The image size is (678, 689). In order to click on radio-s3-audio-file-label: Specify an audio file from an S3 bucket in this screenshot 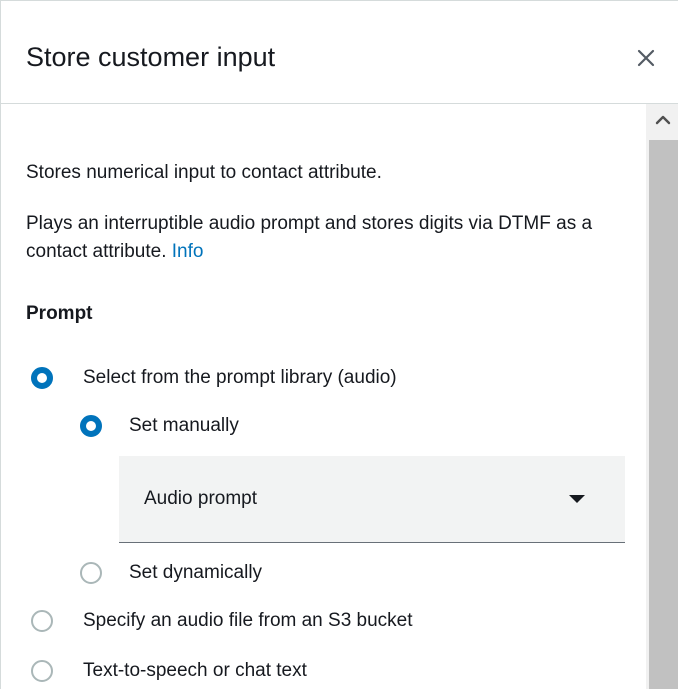, I will do `click(248, 620)`.